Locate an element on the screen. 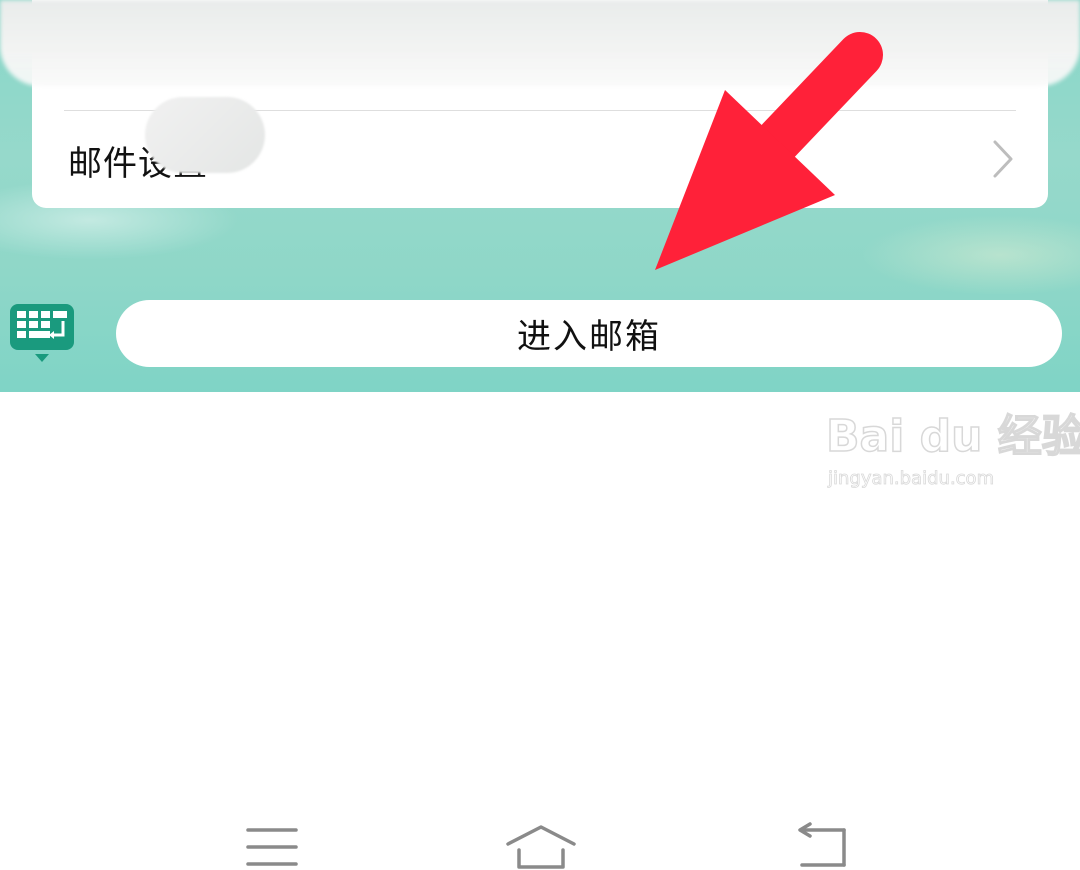  back-icon is located at coordinates (824, 845).